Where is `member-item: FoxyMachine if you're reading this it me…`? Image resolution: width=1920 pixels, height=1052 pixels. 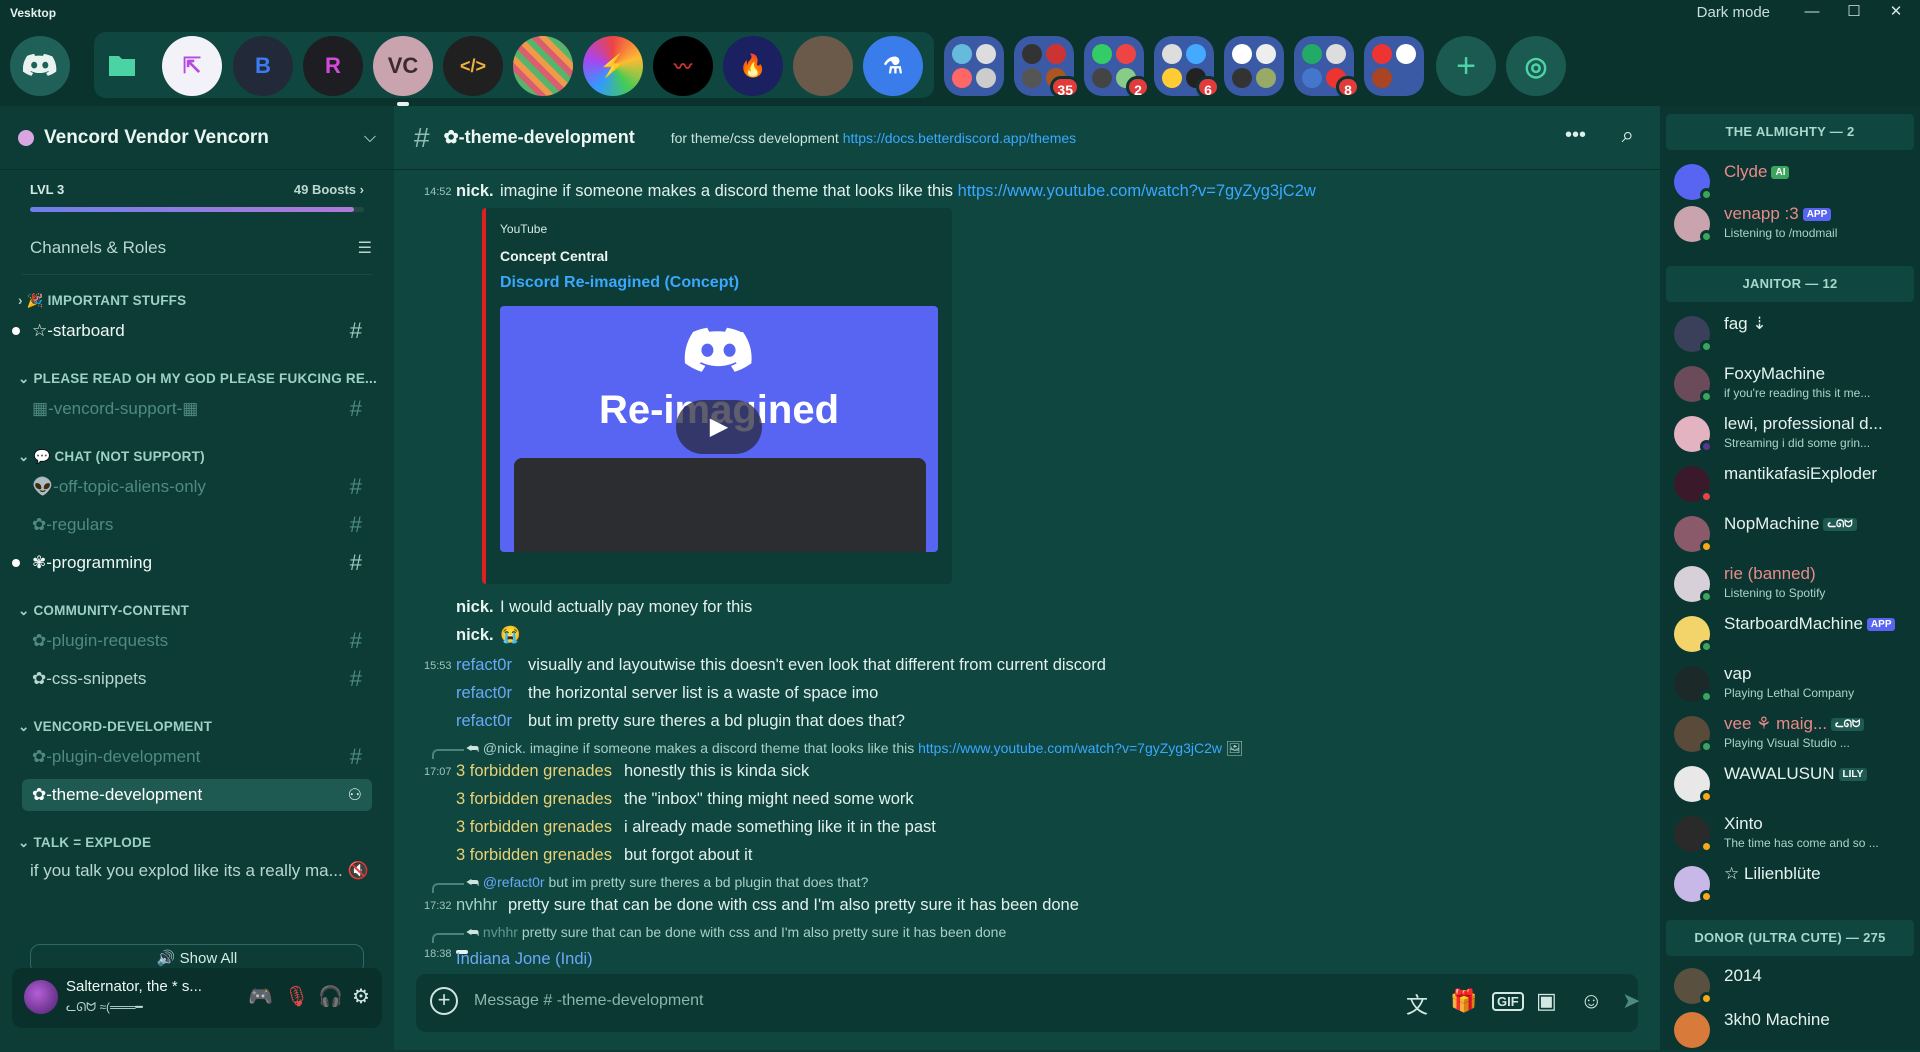 member-item: FoxyMachine if you're reading this it me… is located at coordinates (1794, 384).